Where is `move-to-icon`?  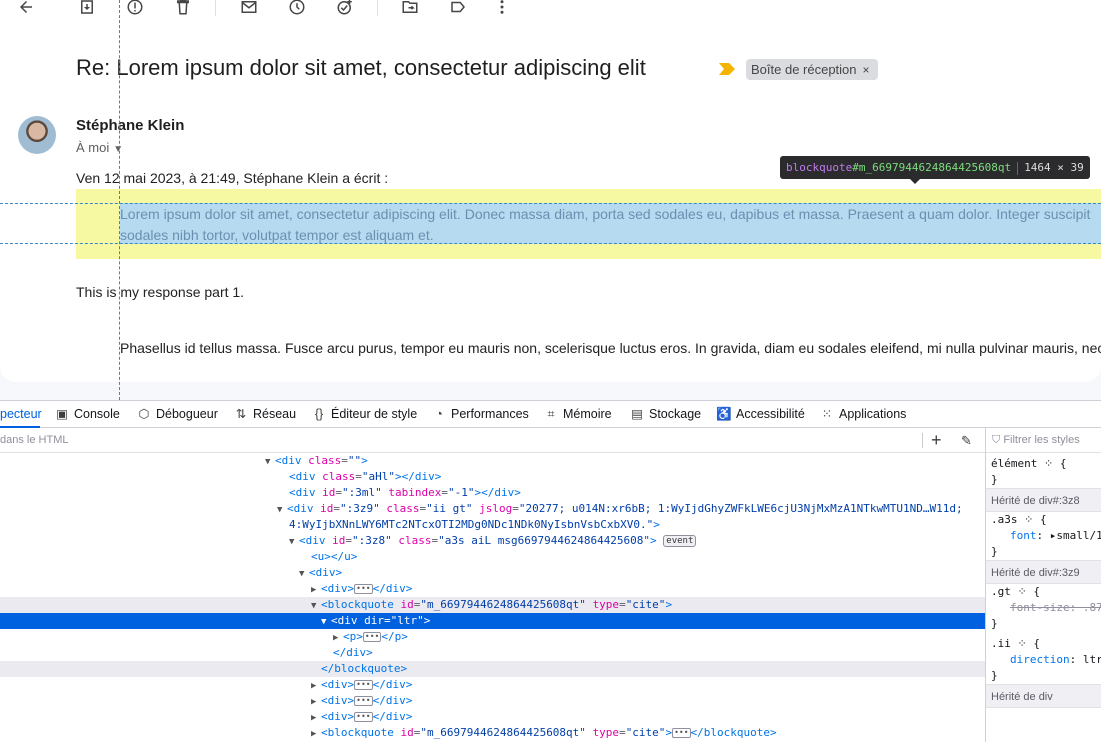 move-to-icon is located at coordinates (410, 9).